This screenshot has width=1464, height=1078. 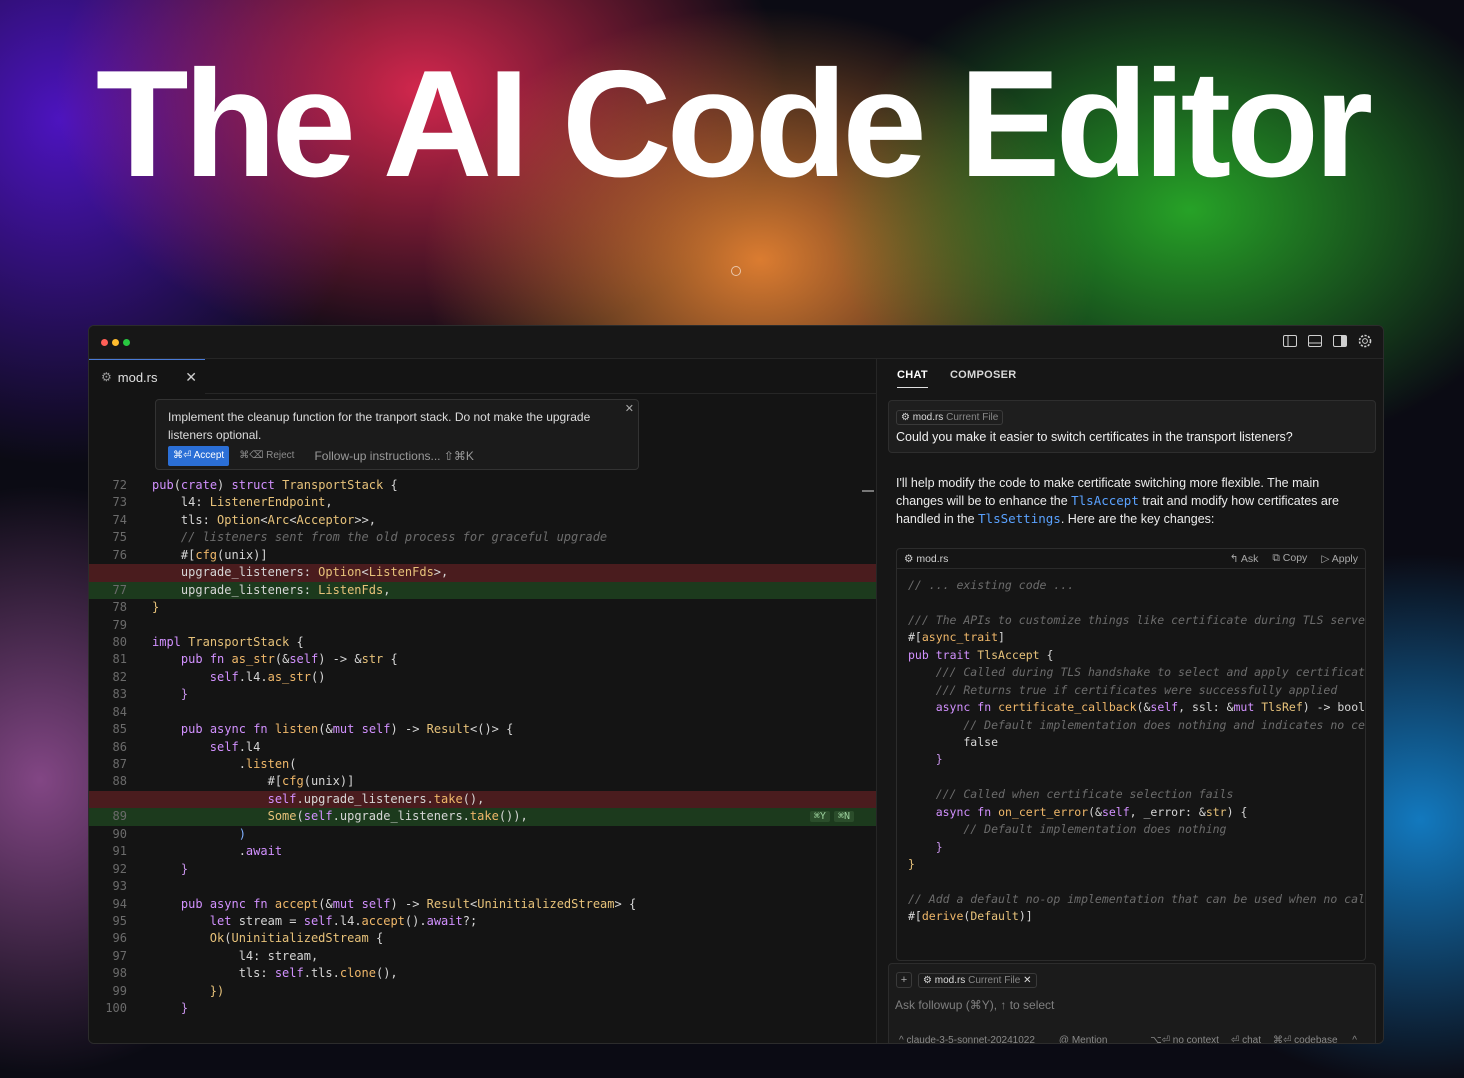 I want to click on settings-gear-icon, so click(x=1365, y=341).